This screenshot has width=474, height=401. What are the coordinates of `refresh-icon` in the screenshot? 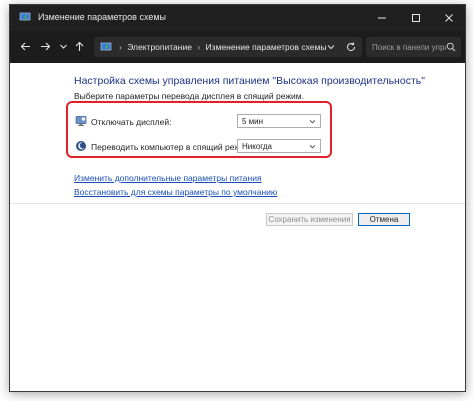 It's located at (351, 47).